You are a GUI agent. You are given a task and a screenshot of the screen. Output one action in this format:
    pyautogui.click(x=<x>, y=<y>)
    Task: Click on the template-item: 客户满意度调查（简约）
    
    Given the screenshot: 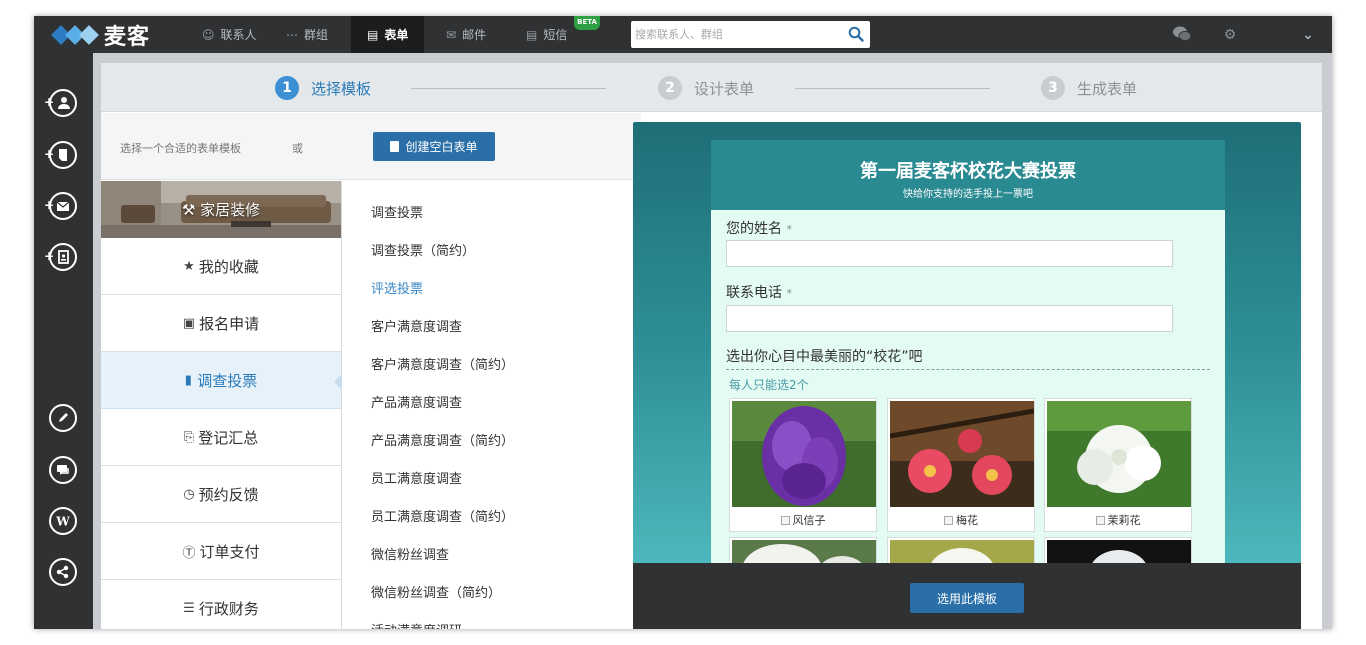 What is the action you would take?
    pyautogui.click(x=442, y=363)
    